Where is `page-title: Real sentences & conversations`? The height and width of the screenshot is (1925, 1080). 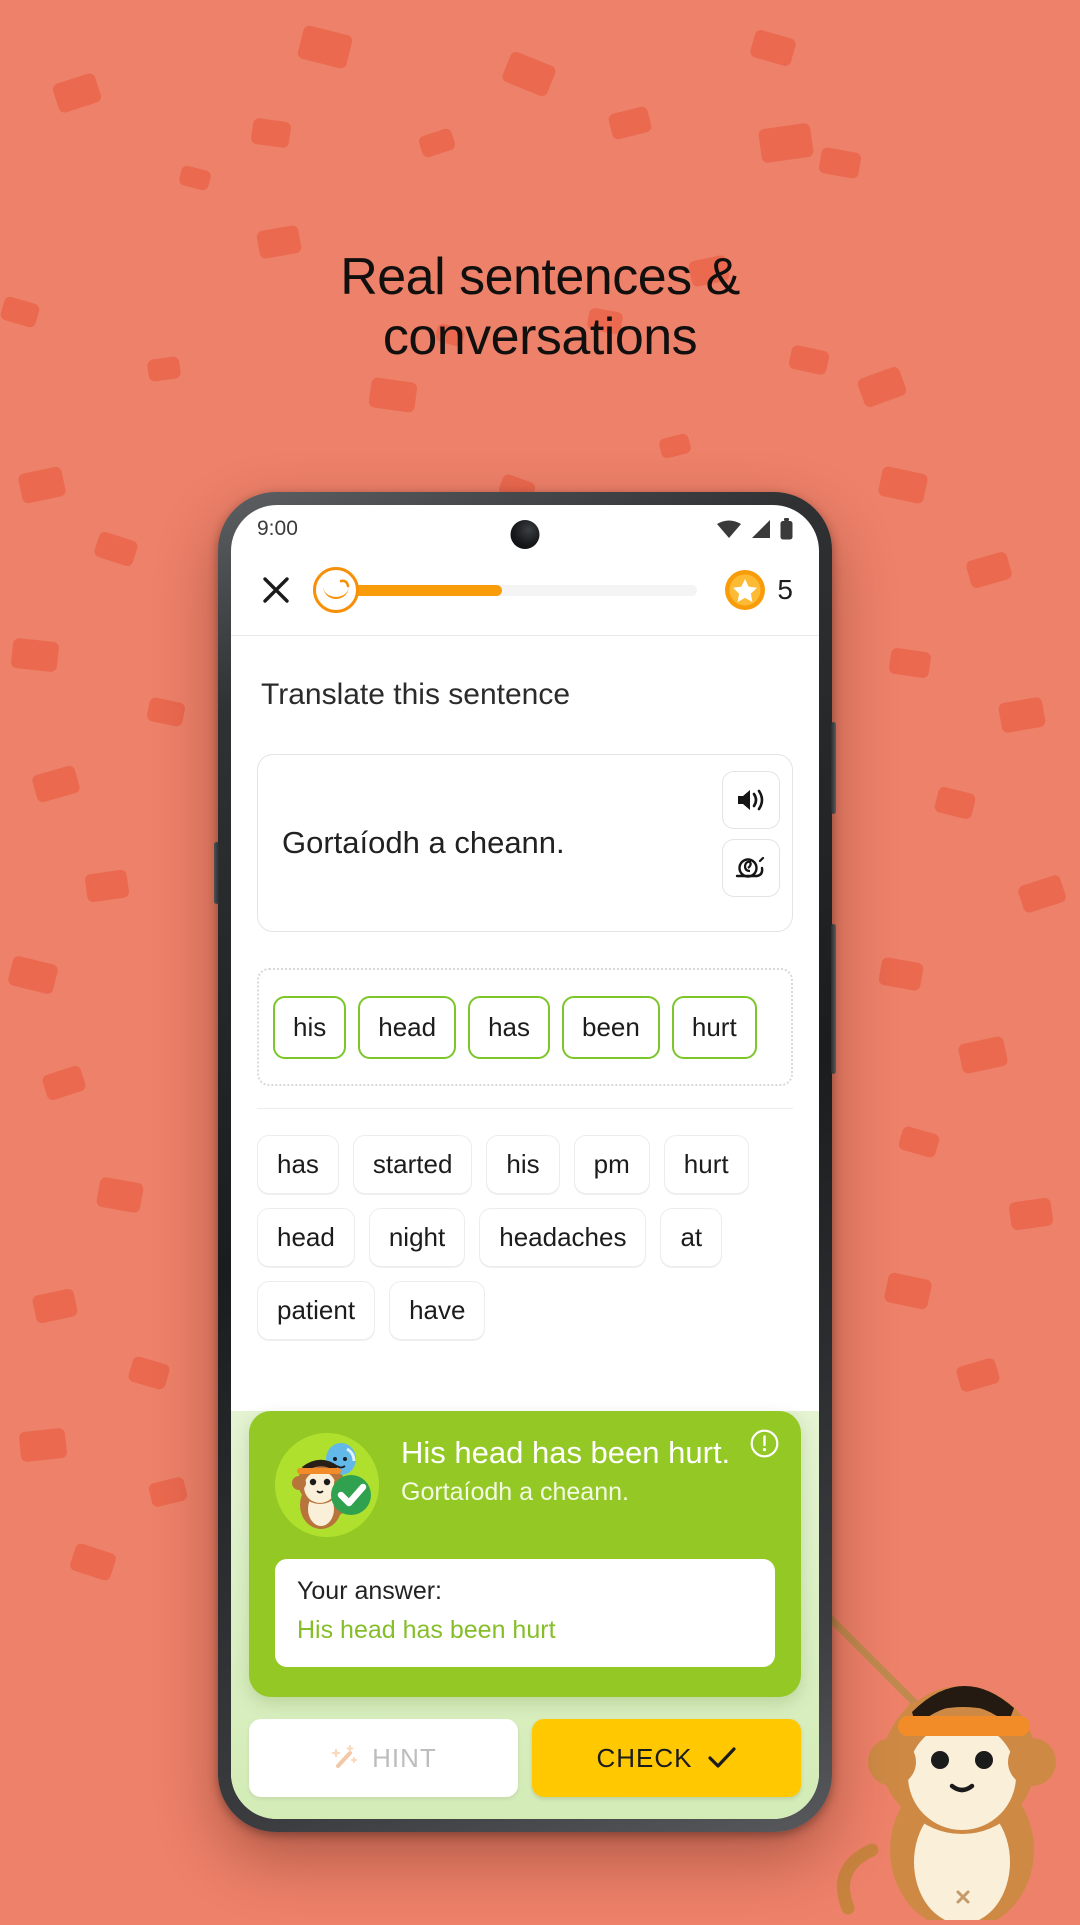
page-title: Real sentences & conversations is located at coordinates (540, 308).